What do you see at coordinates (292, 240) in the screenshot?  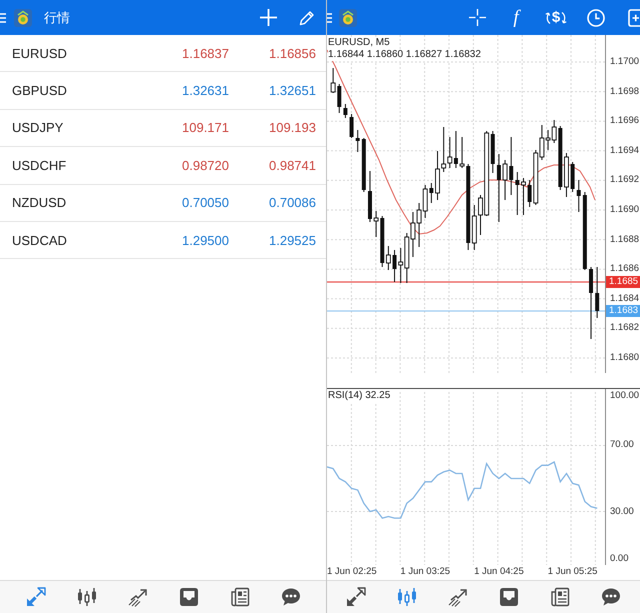 I see `ask-price: 1.29525` at bounding box center [292, 240].